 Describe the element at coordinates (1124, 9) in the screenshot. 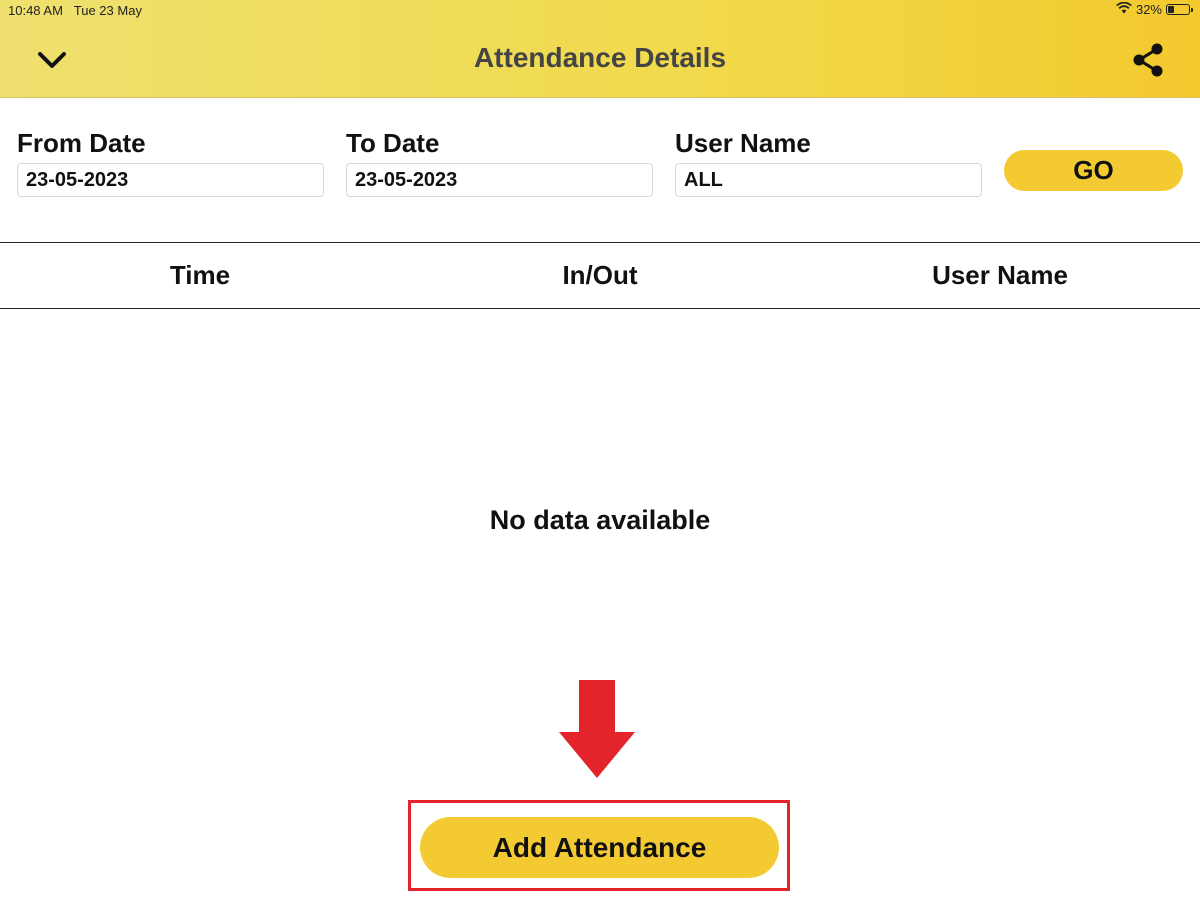

I see `wifi-icon` at that location.